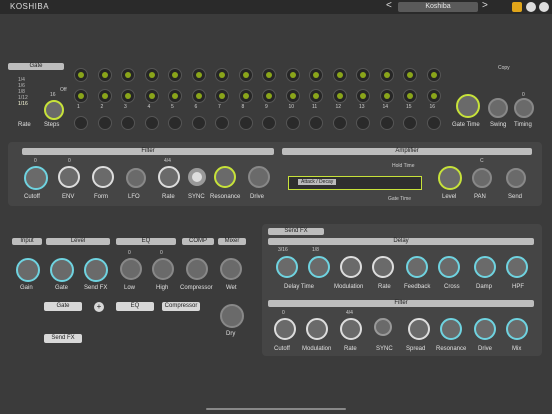 The image size is (552, 414). Describe the element at coordinates (438, 7) in the screenshot. I see `preset-name: Koshiba` at that location.